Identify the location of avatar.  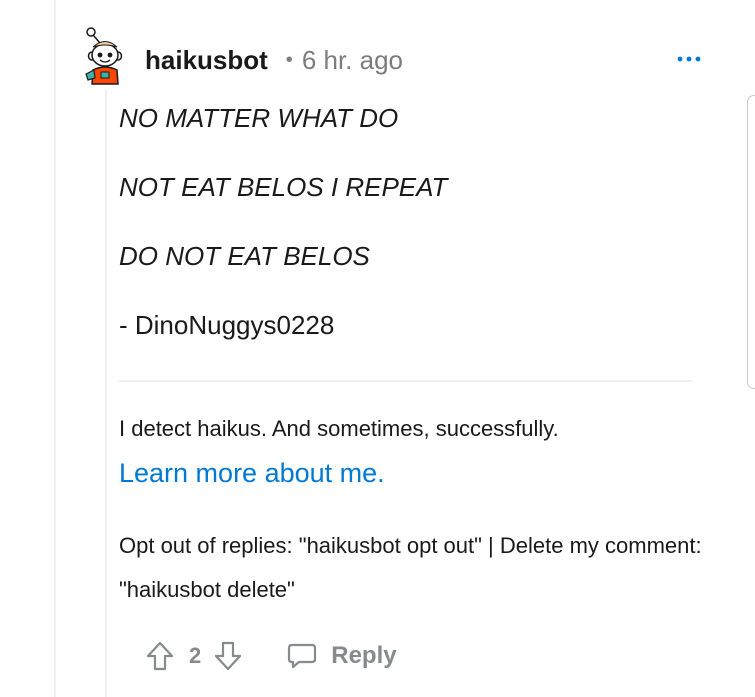
(105, 56).